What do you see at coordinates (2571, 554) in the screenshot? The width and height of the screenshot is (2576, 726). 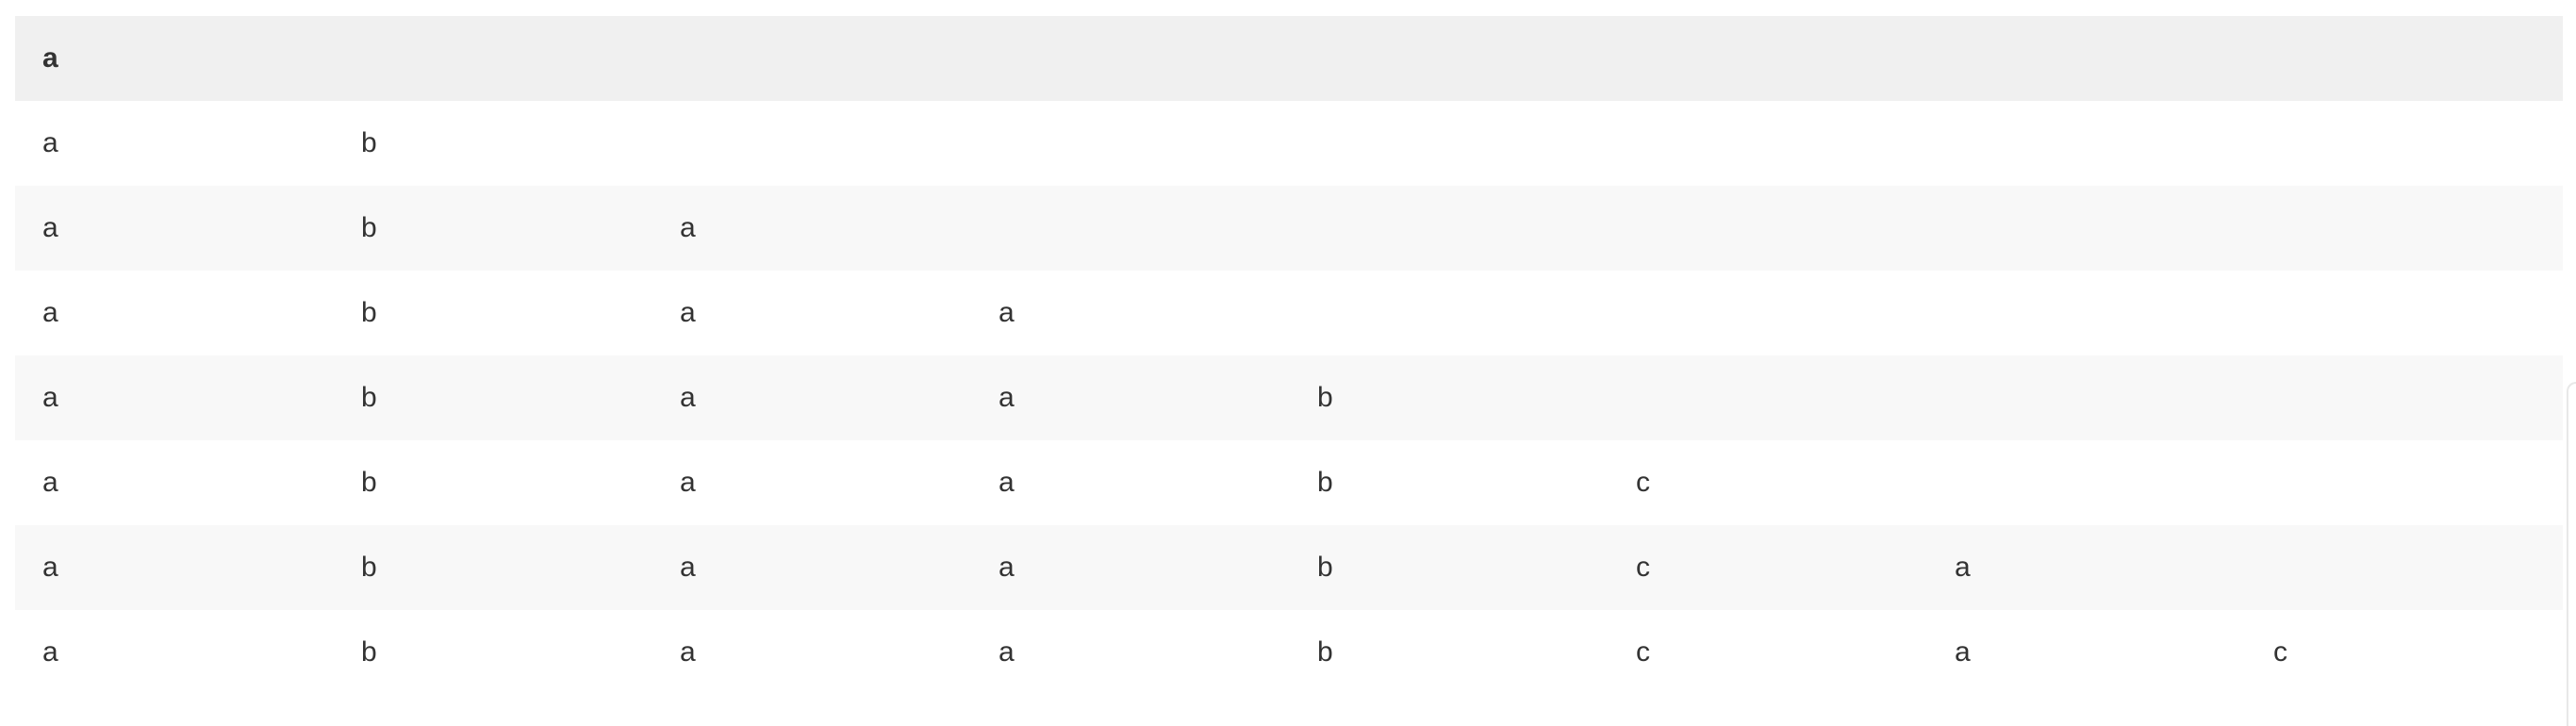 I see `panel-edge` at bounding box center [2571, 554].